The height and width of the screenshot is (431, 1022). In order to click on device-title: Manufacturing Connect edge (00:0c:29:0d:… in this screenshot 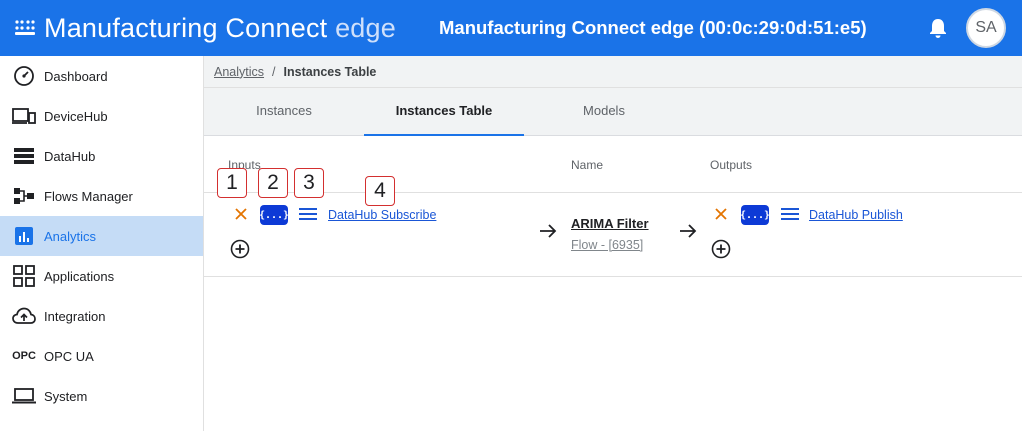, I will do `click(653, 27)`.